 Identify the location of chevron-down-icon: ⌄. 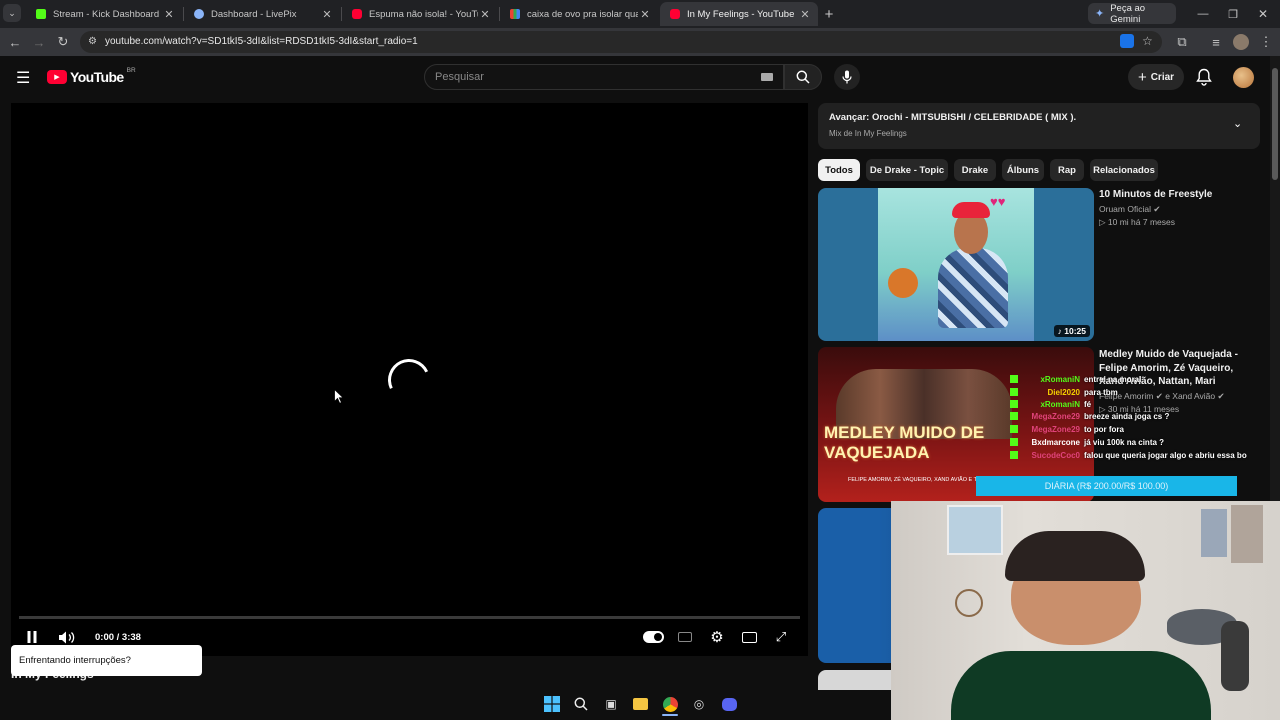
(1237, 123).